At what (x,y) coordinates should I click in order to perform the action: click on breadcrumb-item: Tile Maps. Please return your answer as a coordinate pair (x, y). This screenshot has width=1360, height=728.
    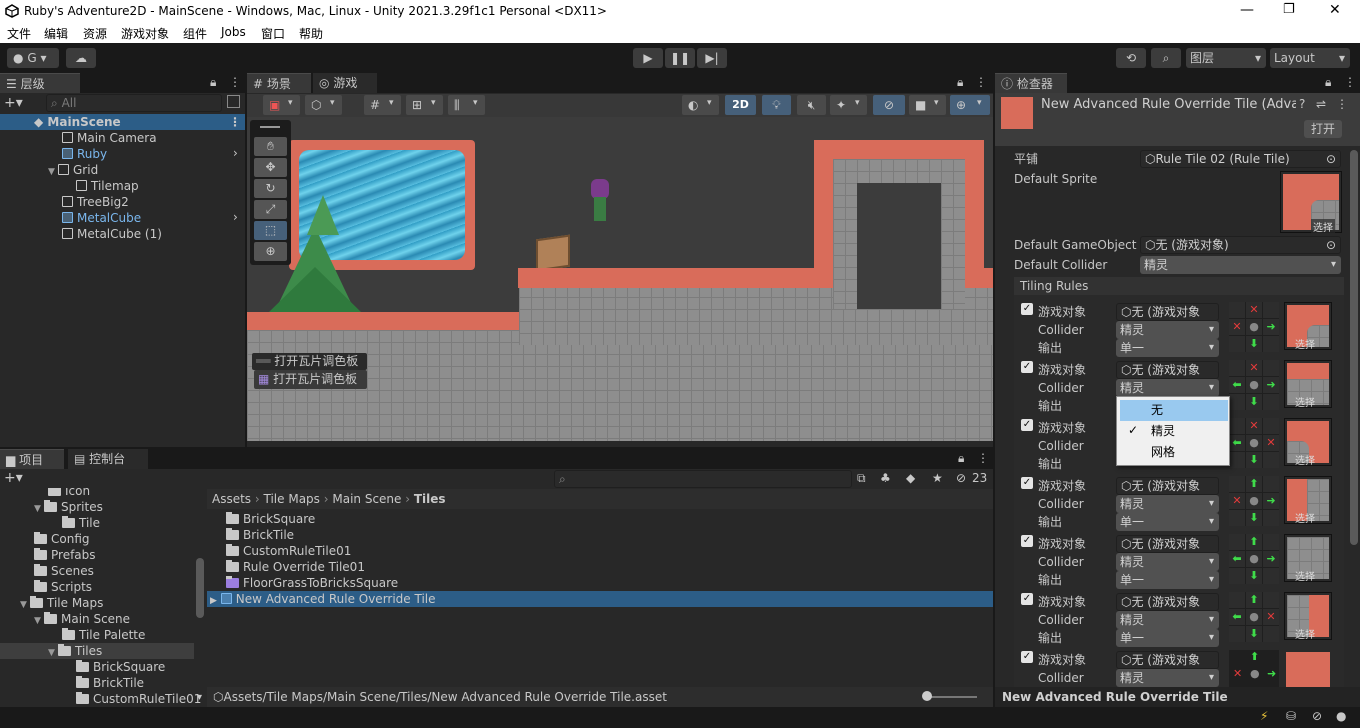
    Looking at the image, I should click on (292, 499).